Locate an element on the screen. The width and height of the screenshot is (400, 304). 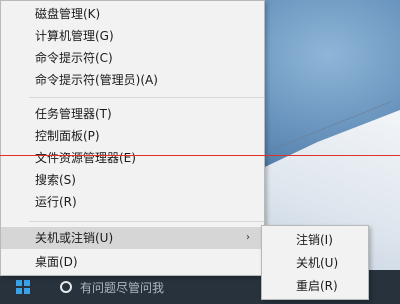
menu-item-label: 计算机管理(G) is located at coordinates (74, 36).